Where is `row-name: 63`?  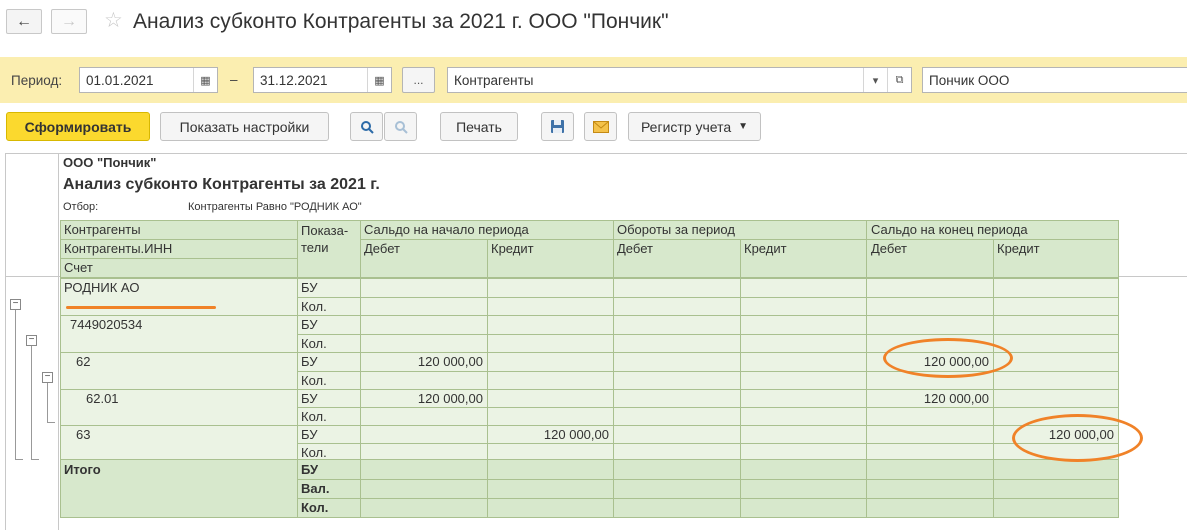 row-name: 63 is located at coordinates (83, 434).